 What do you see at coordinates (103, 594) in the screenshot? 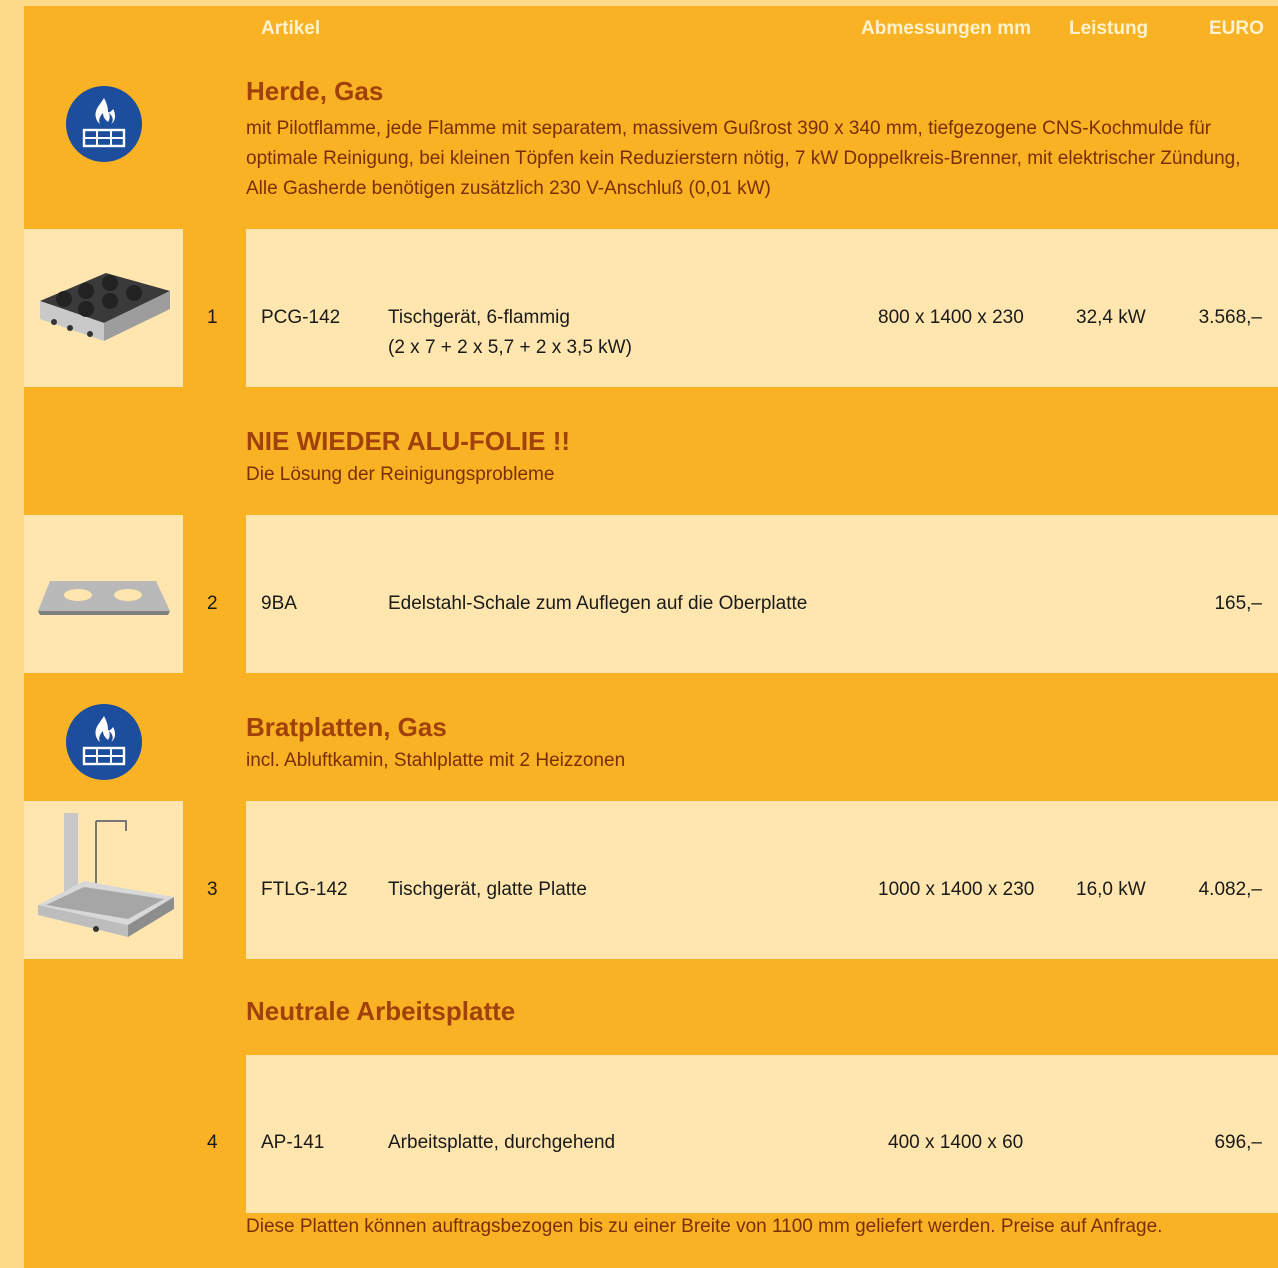
I see `product-image-9ba` at bounding box center [103, 594].